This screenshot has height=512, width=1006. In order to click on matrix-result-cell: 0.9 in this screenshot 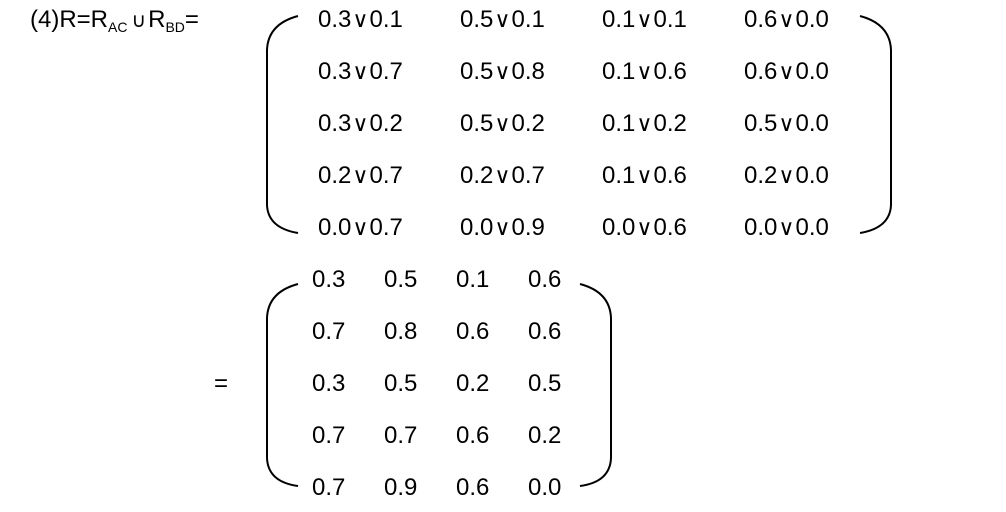, I will do `click(401, 487)`.